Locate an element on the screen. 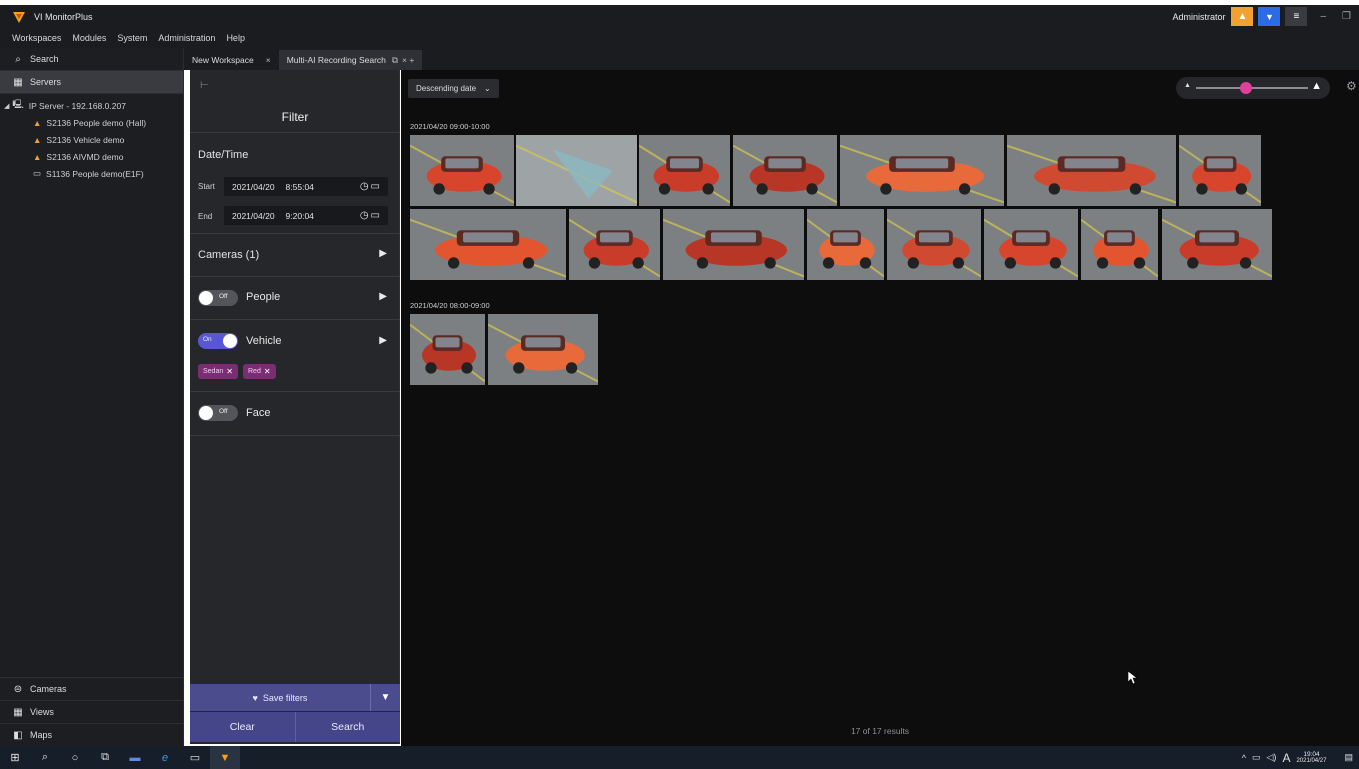 The width and height of the screenshot is (1359, 769). taskbar-app-2: ▭ is located at coordinates (195, 757).